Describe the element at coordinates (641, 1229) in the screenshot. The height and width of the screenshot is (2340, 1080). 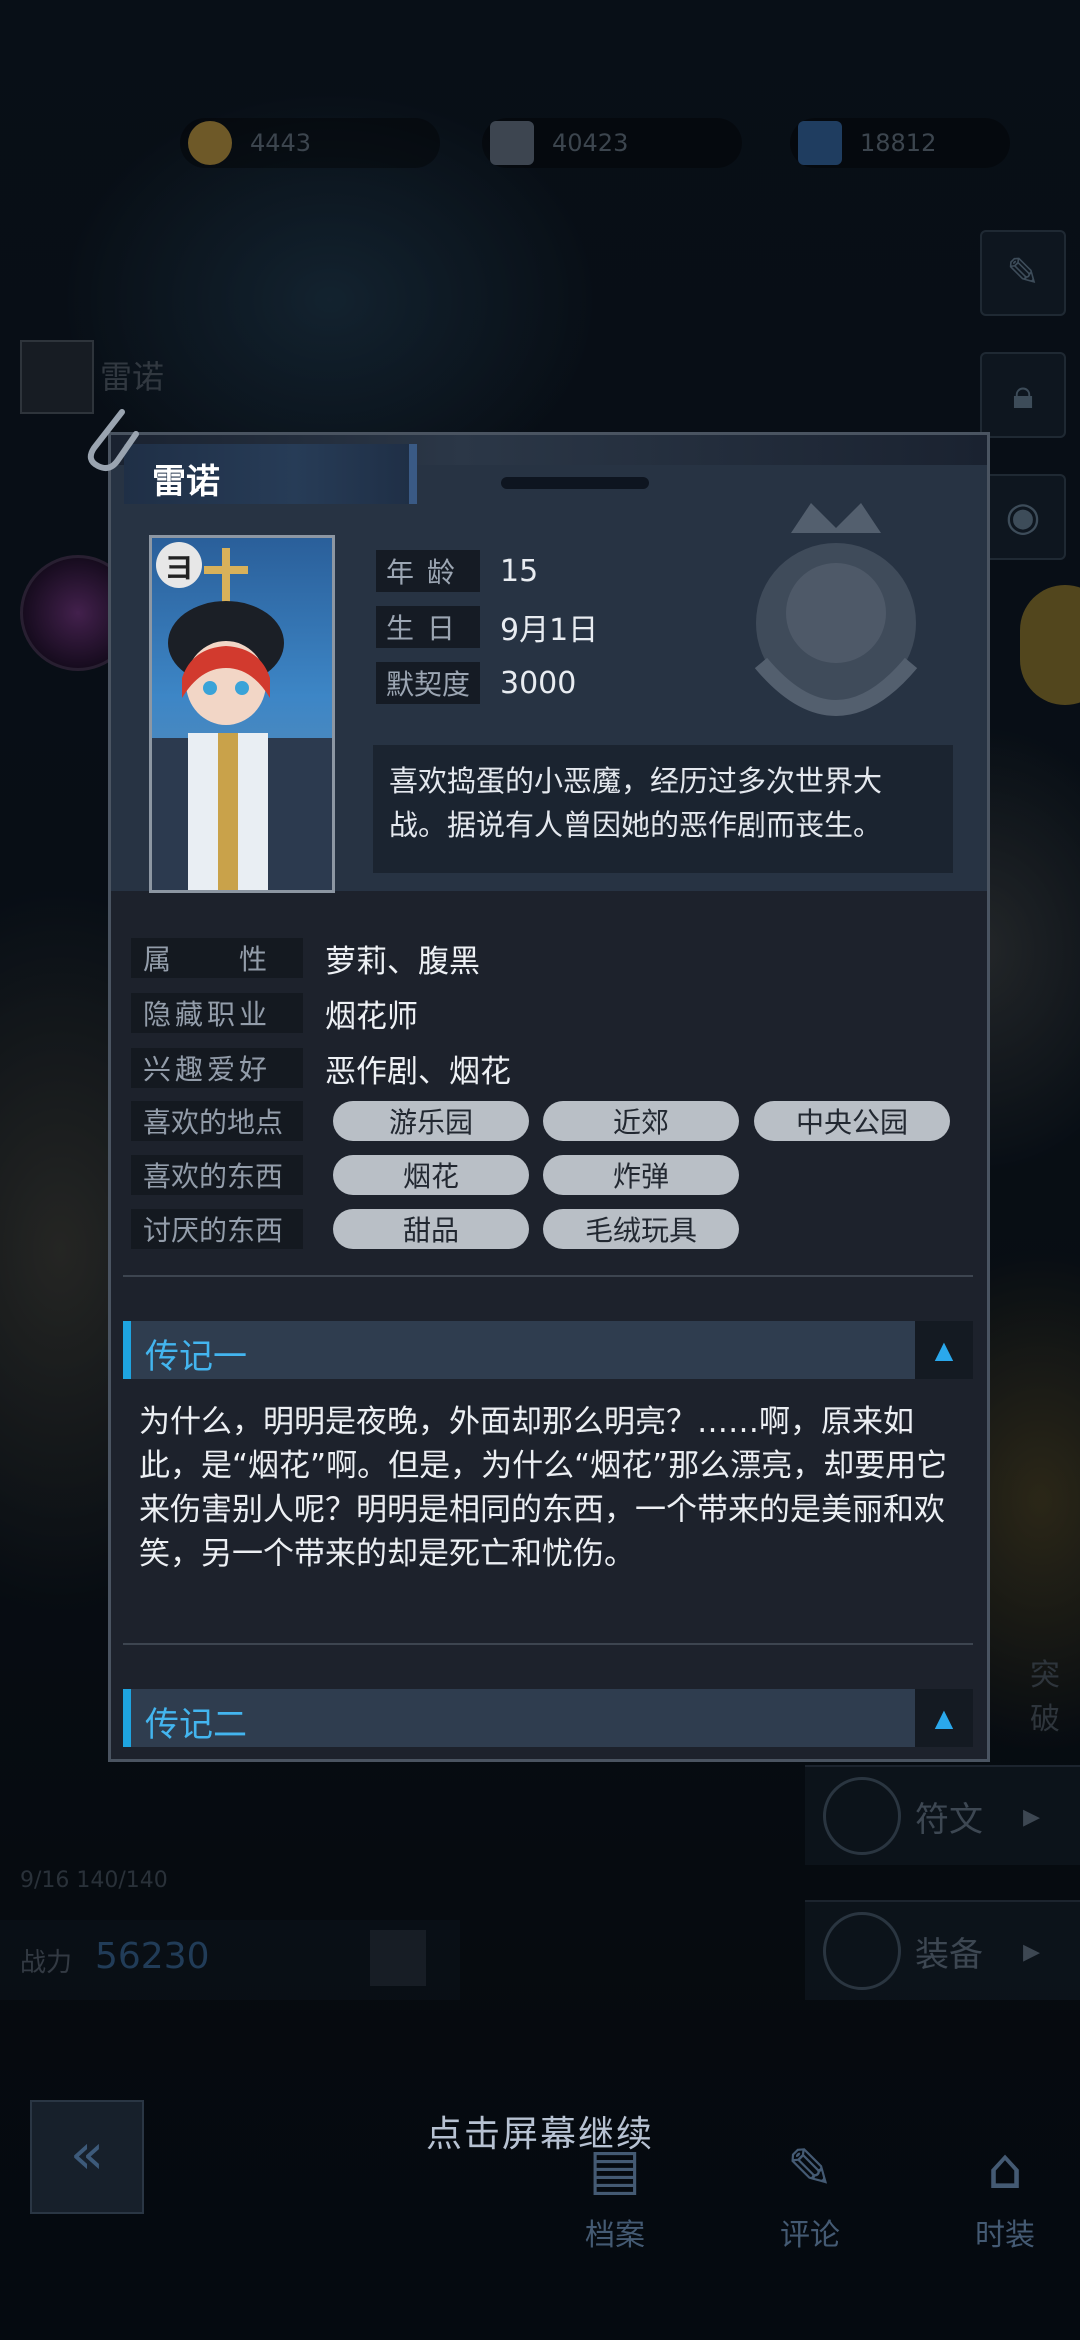
I see `tag-disliked-thing: 毛绒玩具` at that location.